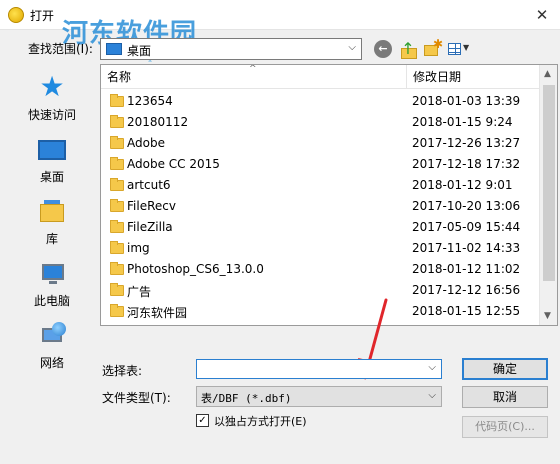  Describe the element at coordinates (320, 101) in the screenshot. I see `list-item: 123654 2018-01-03 13:39` at that location.